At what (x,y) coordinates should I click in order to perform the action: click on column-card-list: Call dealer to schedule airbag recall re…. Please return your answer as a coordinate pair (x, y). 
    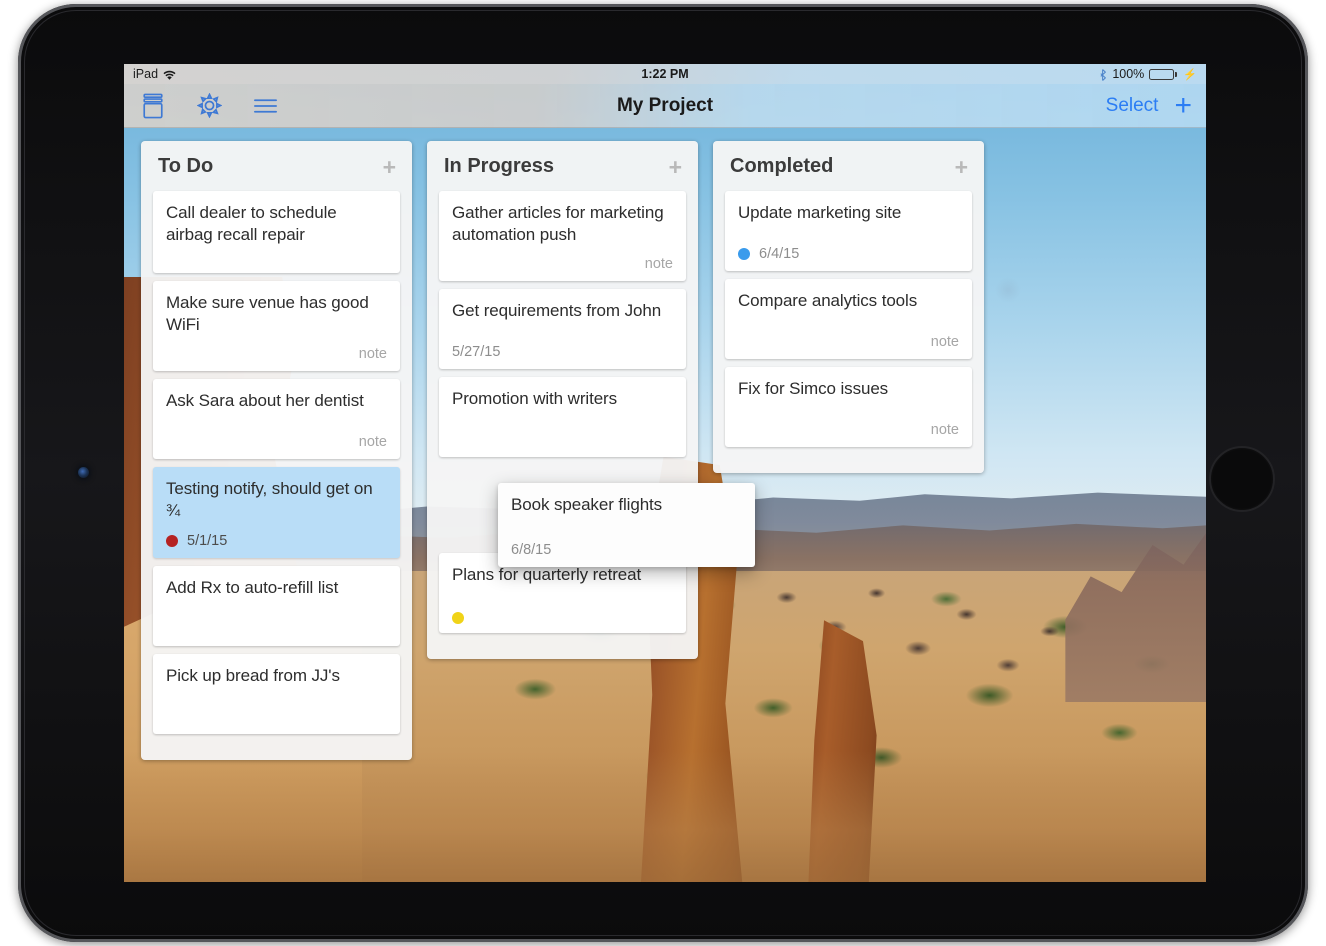
    Looking at the image, I should click on (276, 462).